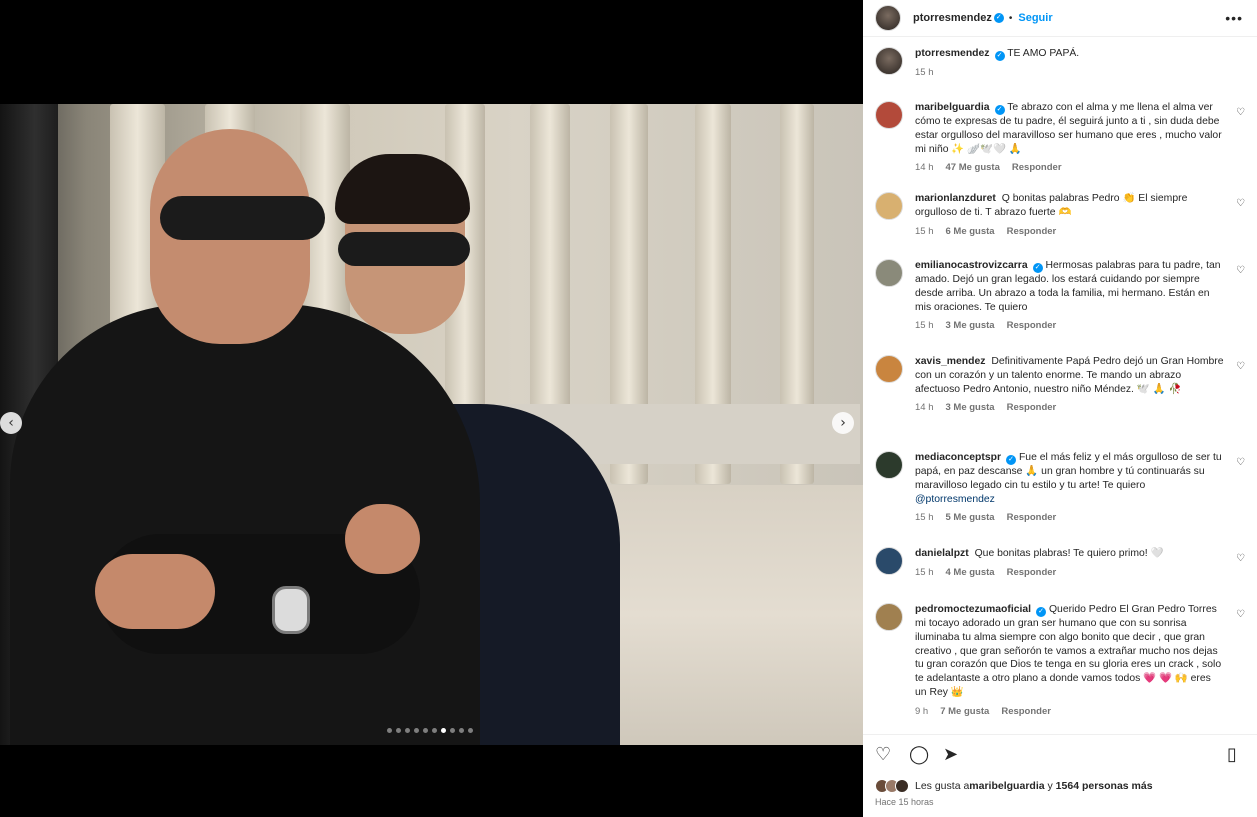 The width and height of the screenshot is (1257, 817). Describe the element at coordinates (953, 755) in the screenshot. I see `share-icon: ➤` at that location.